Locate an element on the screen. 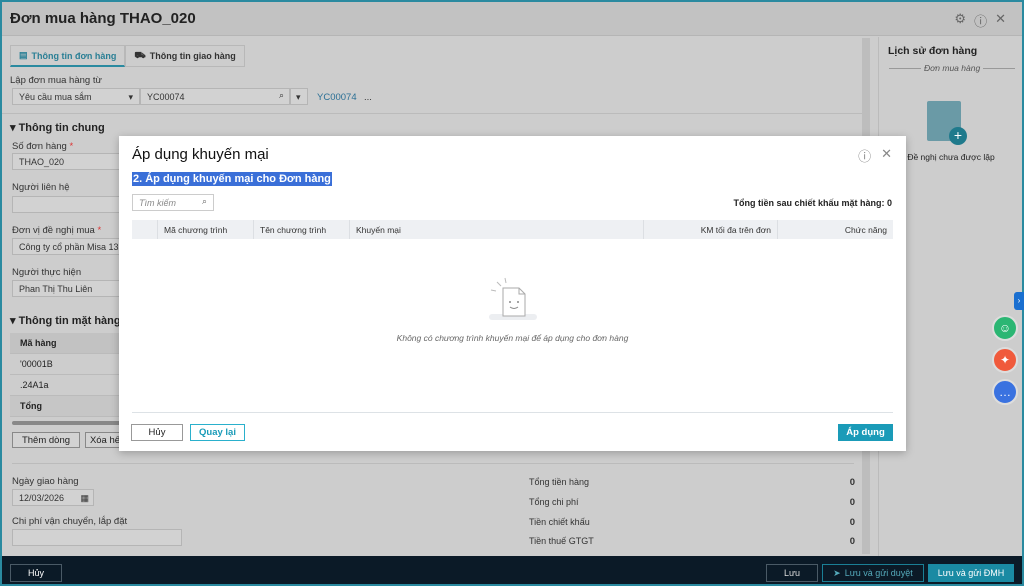 This screenshot has width=1024, height=586. gear-icon: ⚙ is located at coordinates (960, 20).